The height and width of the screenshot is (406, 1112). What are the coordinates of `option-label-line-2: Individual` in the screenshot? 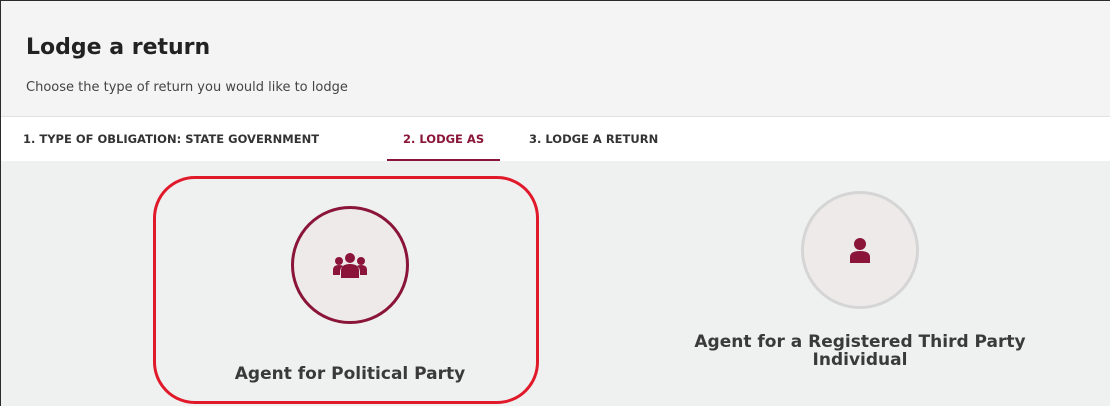 It's located at (860, 360).